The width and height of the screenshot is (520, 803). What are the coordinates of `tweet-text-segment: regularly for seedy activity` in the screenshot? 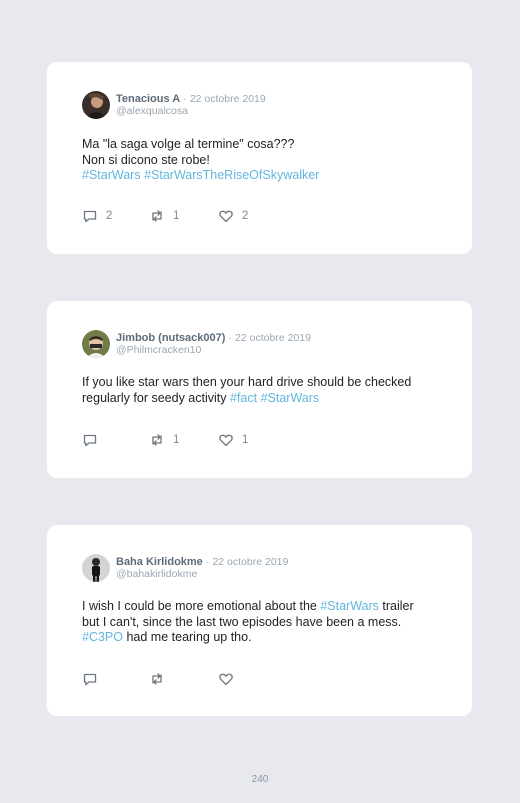 It's located at (156, 397).